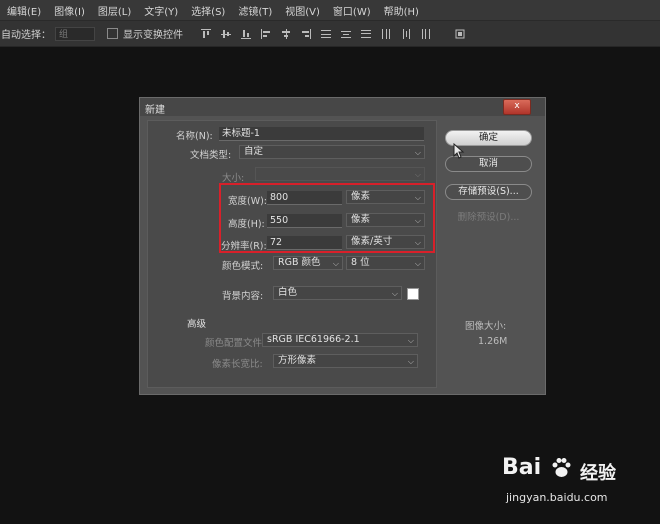  What do you see at coordinates (75, 33) in the screenshot?
I see `auto-select-dropdown: 组` at bounding box center [75, 33].